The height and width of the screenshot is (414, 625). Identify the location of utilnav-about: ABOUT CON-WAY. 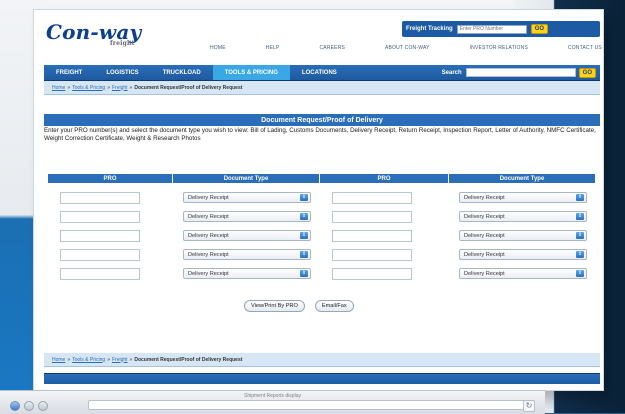
(407, 48).